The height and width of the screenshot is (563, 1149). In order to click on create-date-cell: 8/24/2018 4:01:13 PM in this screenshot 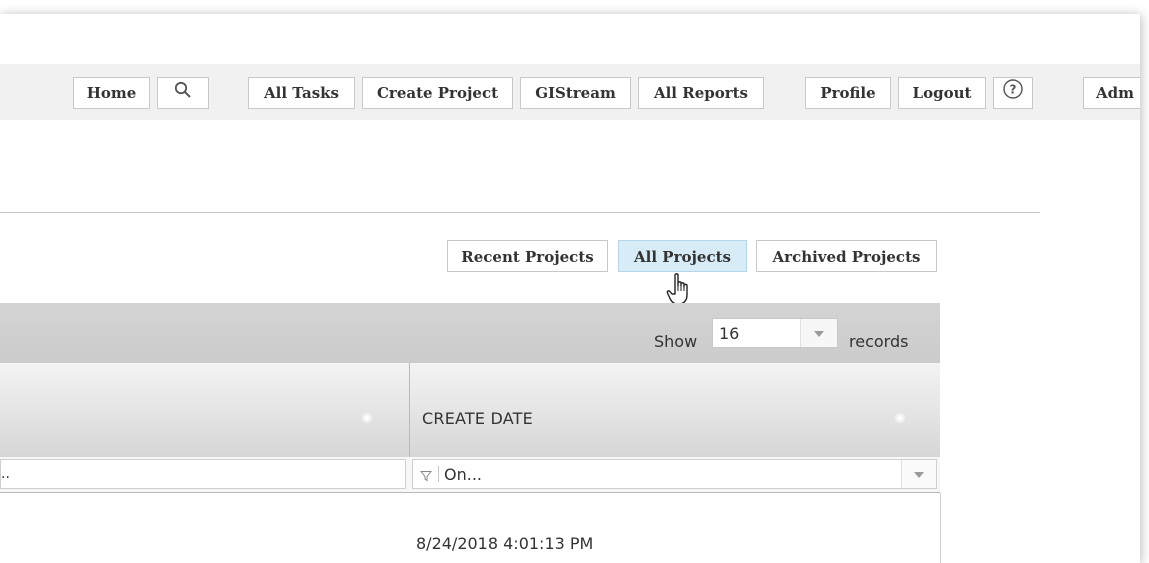, I will do `click(505, 543)`.